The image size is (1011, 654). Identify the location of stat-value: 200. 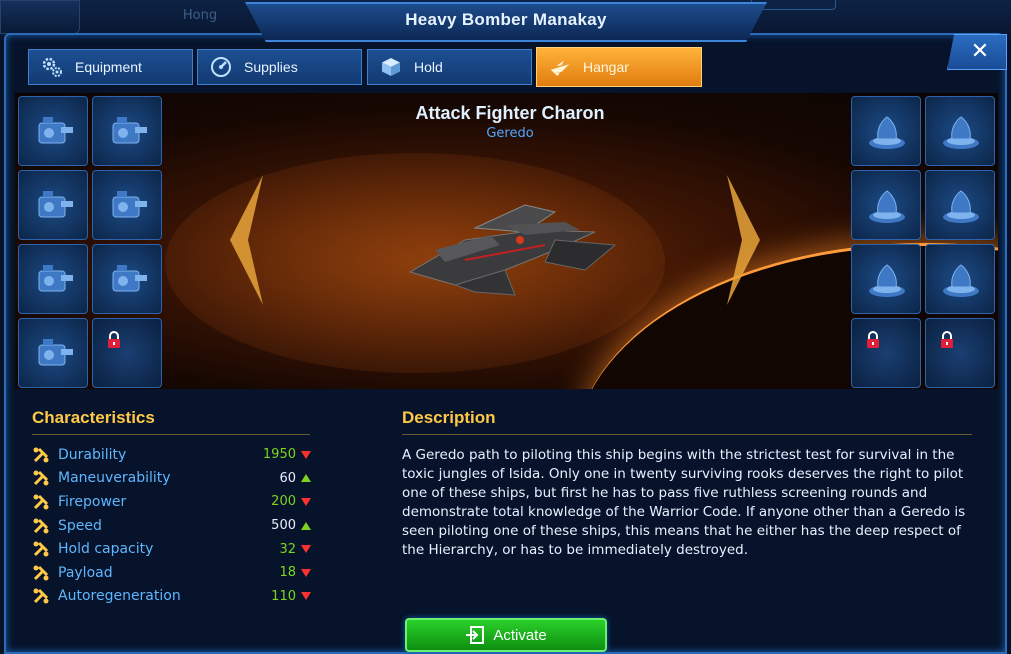
(283, 502).